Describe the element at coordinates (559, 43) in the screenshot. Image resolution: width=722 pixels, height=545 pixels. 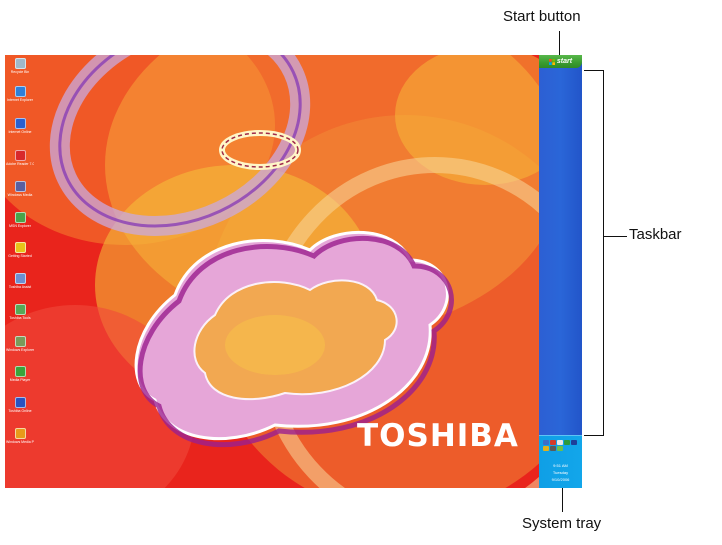
I see `callout-start-button-leader` at that location.